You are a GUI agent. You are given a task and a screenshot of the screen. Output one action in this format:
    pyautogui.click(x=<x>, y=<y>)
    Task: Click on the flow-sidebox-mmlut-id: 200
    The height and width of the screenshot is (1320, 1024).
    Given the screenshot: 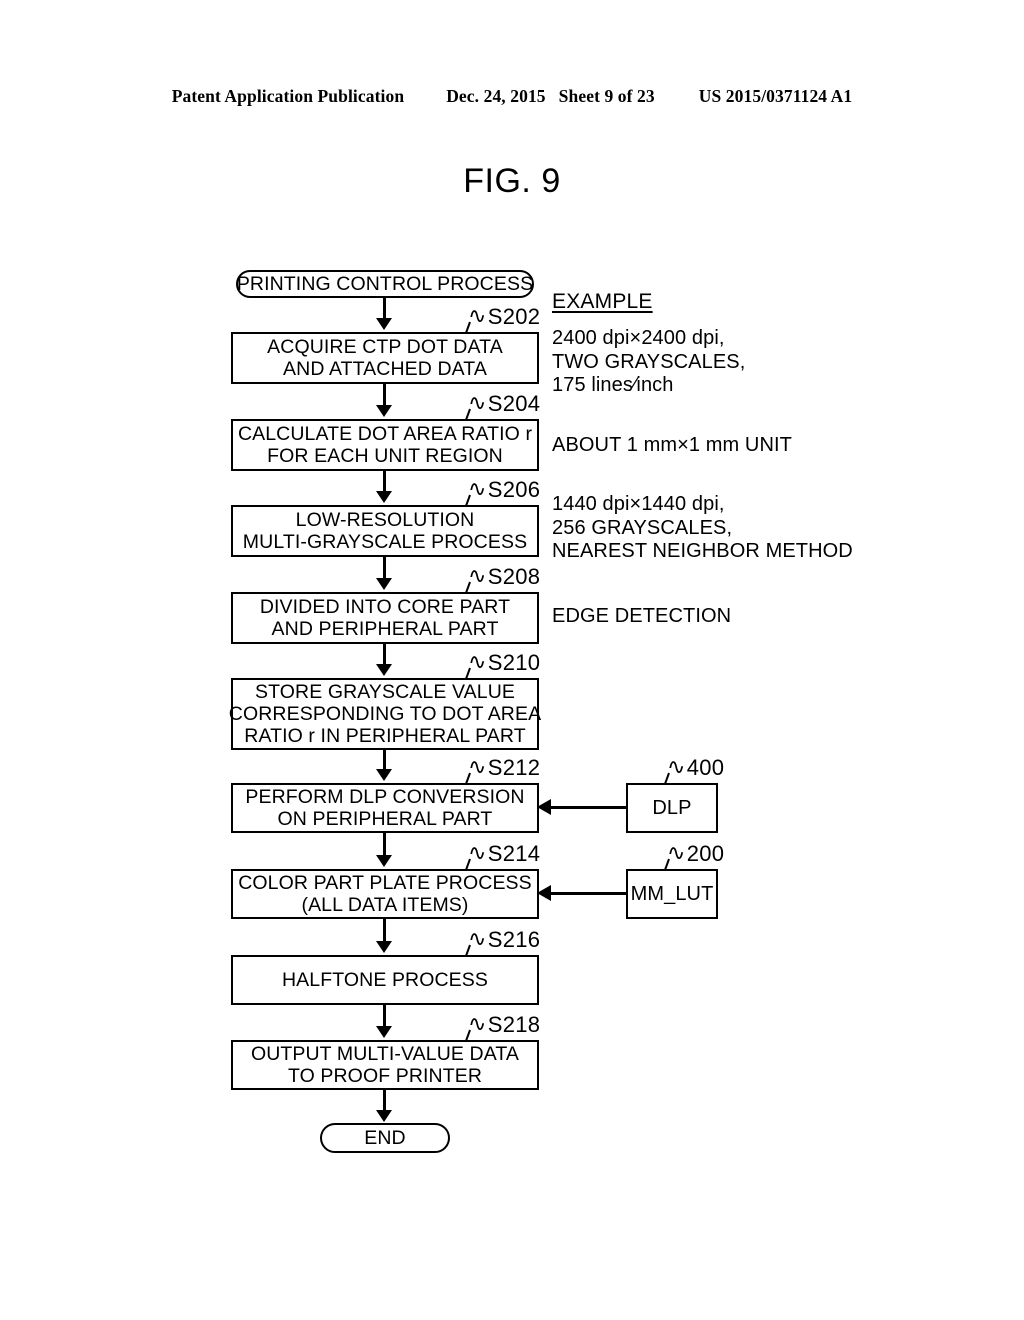 What is the action you would take?
    pyautogui.click(x=705, y=853)
    